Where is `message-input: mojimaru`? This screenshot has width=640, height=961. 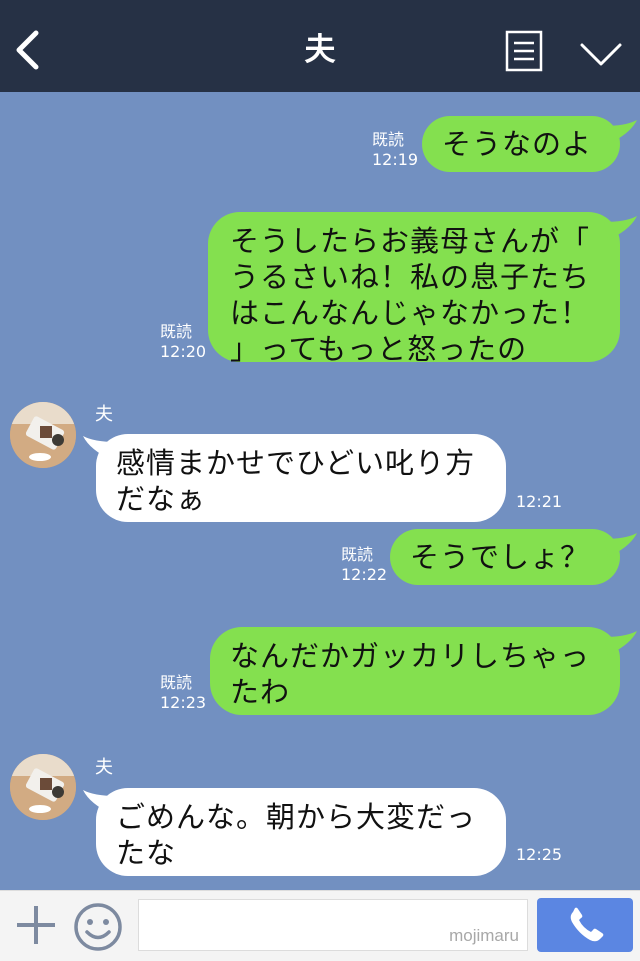 message-input: mojimaru is located at coordinates (333, 925).